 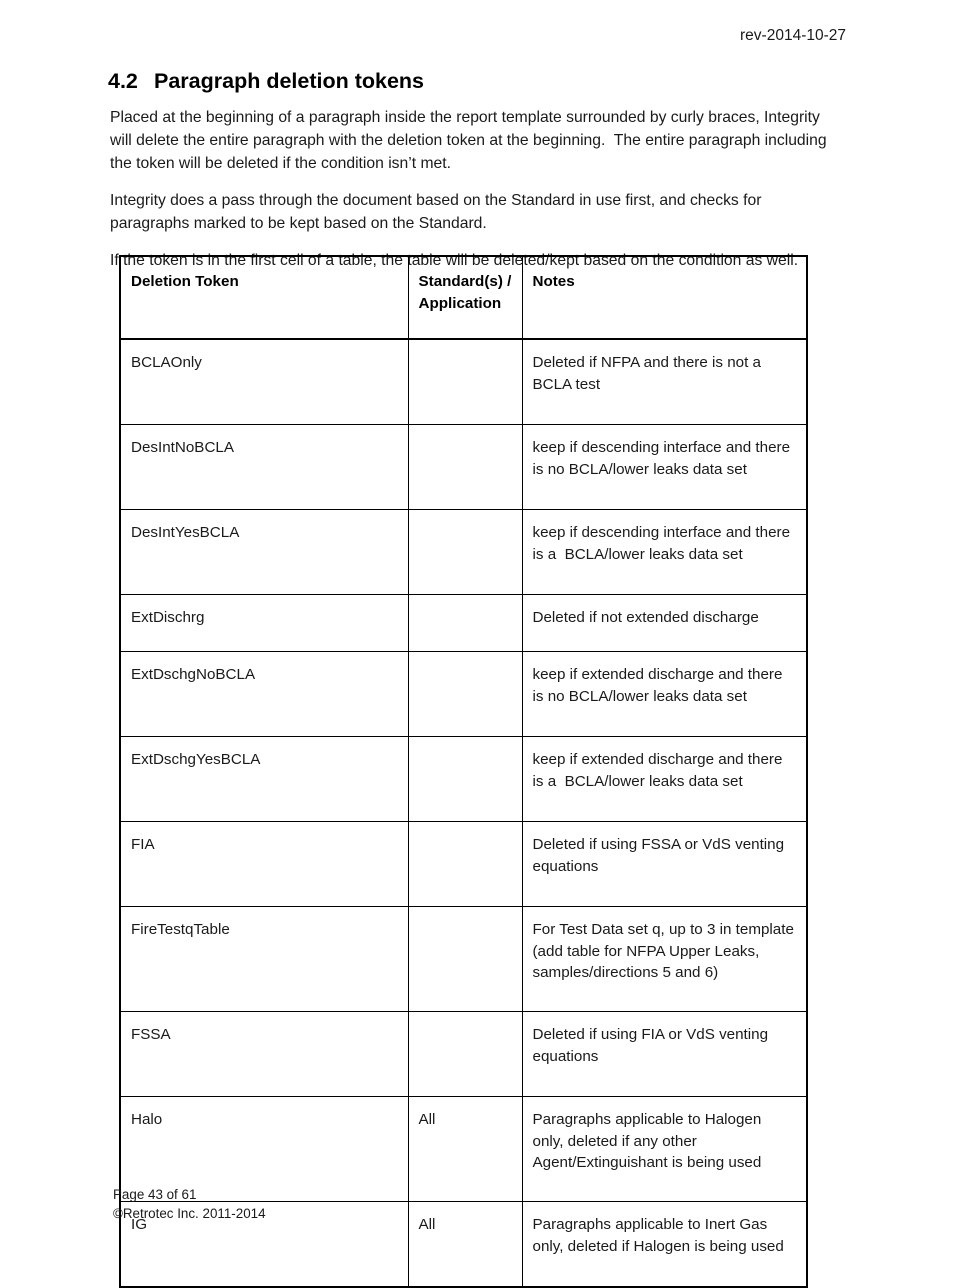 What do you see at coordinates (189, 1214) in the screenshot?
I see `footer-copyright: ©Retrotec Inc. 2011-2014` at bounding box center [189, 1214].